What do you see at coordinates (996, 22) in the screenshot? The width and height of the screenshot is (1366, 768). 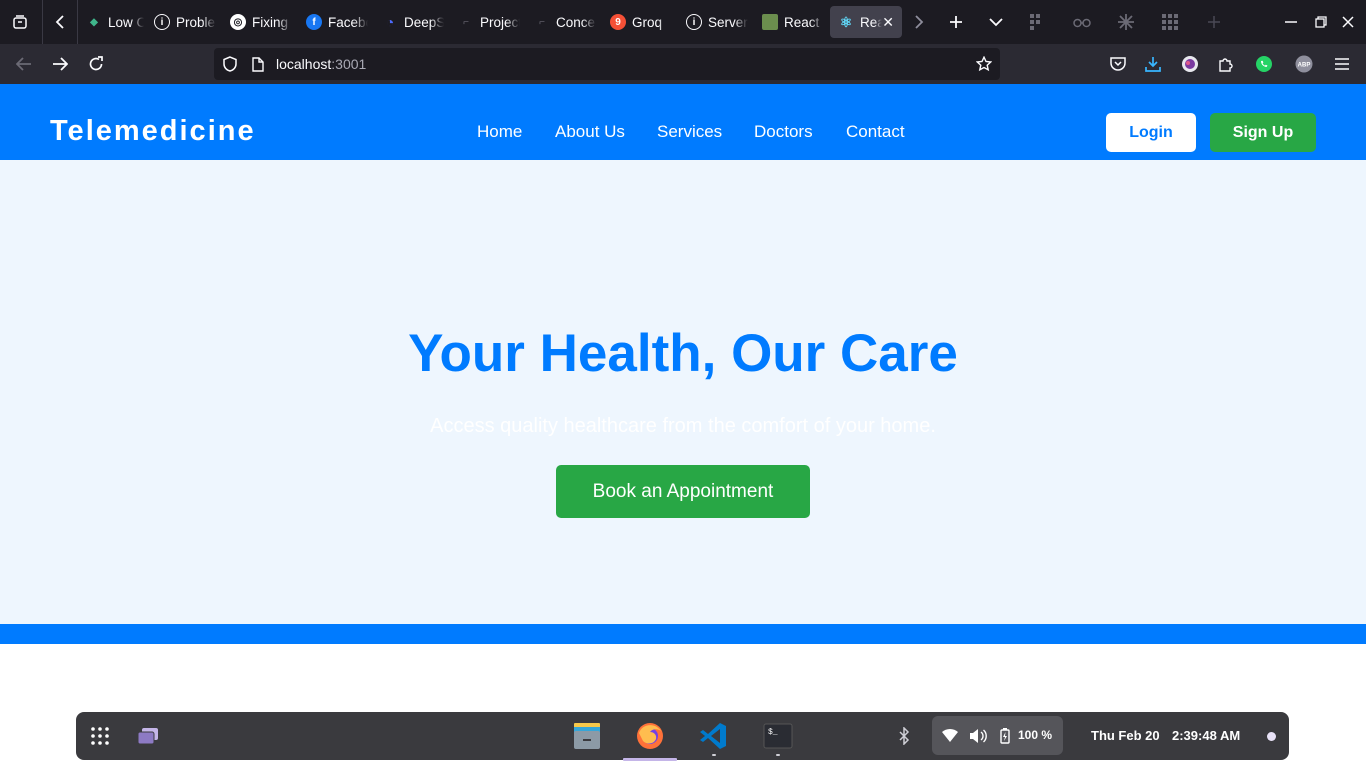 I see `list-all-tabs-icon` at bounding box center [996, 22].